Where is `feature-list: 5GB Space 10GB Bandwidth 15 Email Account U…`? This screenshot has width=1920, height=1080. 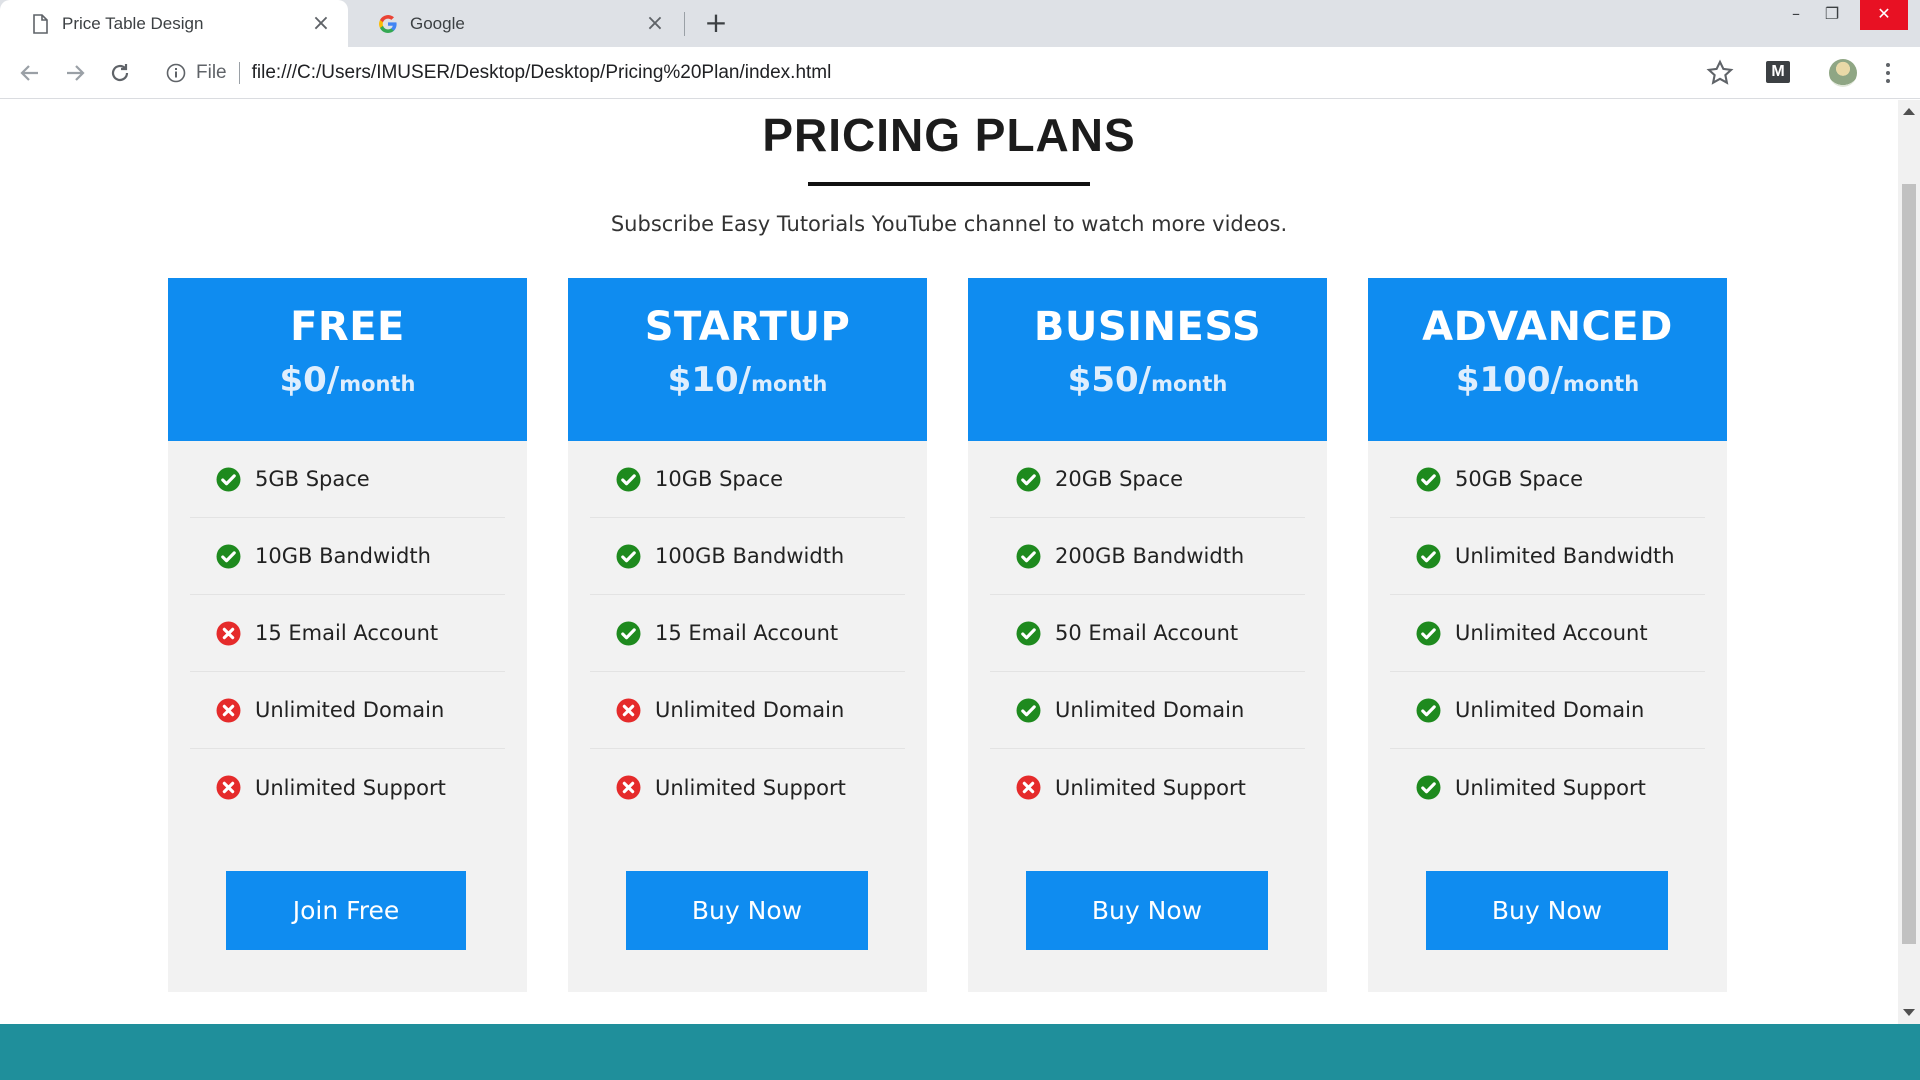 feature-list: 5GB Space 10GB Bandwidth 15 Email Account U… is located at coordinates (347, 633).